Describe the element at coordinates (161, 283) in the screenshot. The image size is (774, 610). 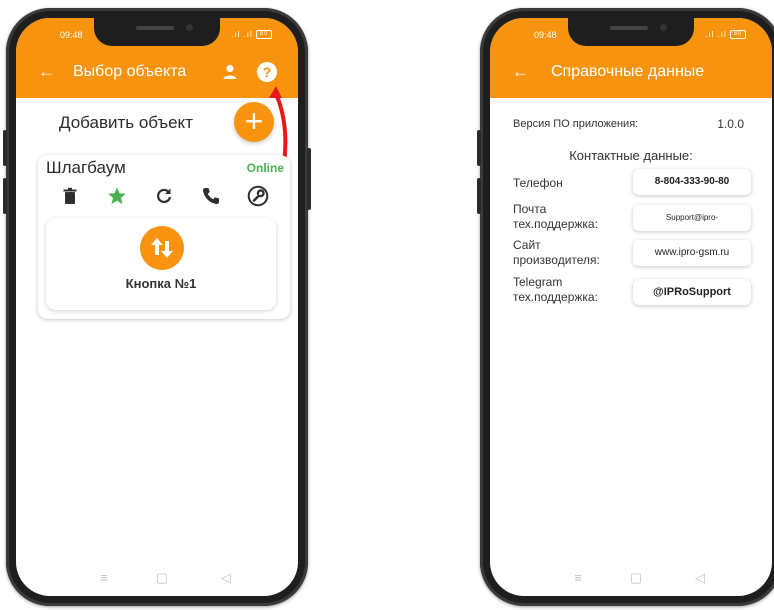
I see `key-label: Кнопка №1` at that location.